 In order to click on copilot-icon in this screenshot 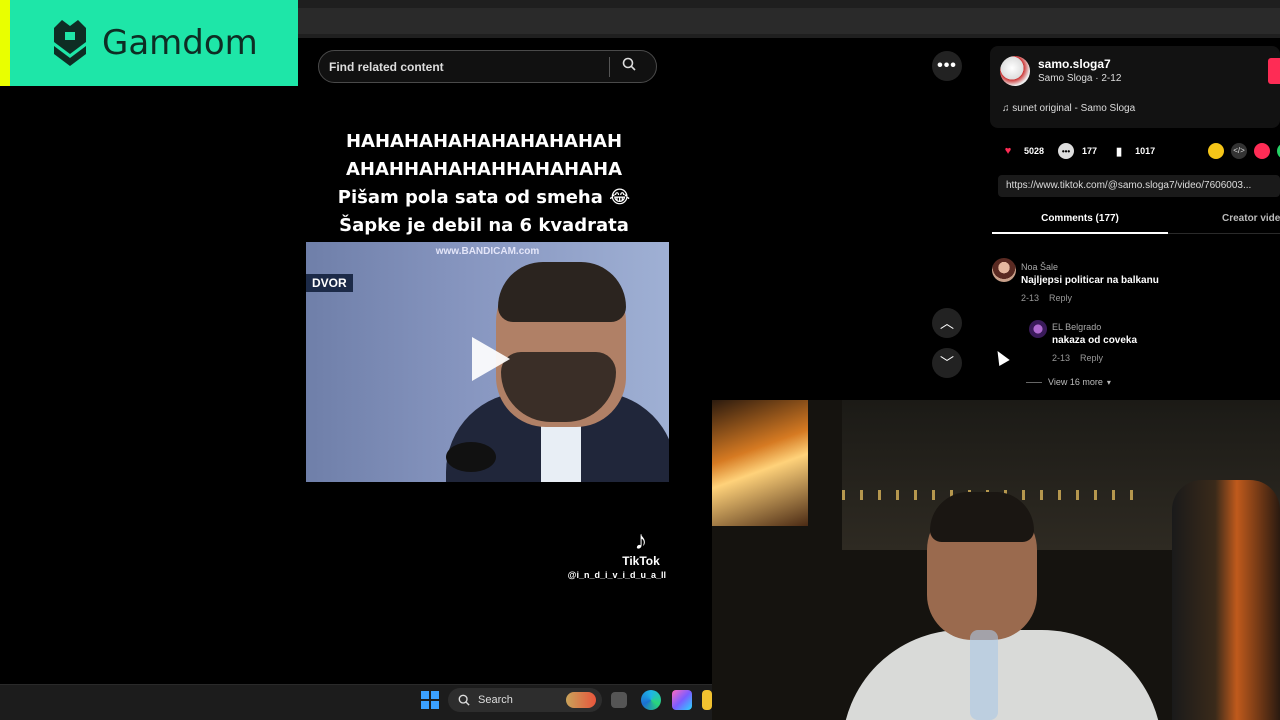, I will do `click(682, 700)`.